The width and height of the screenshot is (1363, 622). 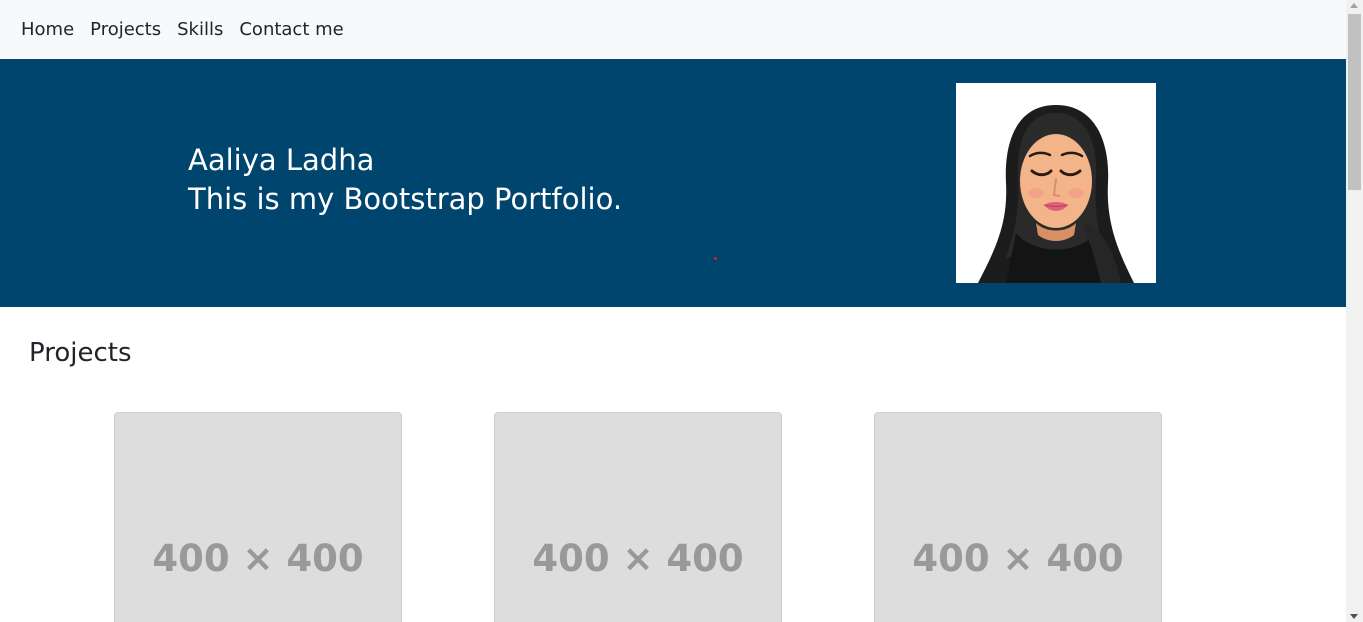 What do you see at coordinates (638, 517) in the screenshot?
I see `project-card-2: 400 × 400` at bounding box center [638, 517].